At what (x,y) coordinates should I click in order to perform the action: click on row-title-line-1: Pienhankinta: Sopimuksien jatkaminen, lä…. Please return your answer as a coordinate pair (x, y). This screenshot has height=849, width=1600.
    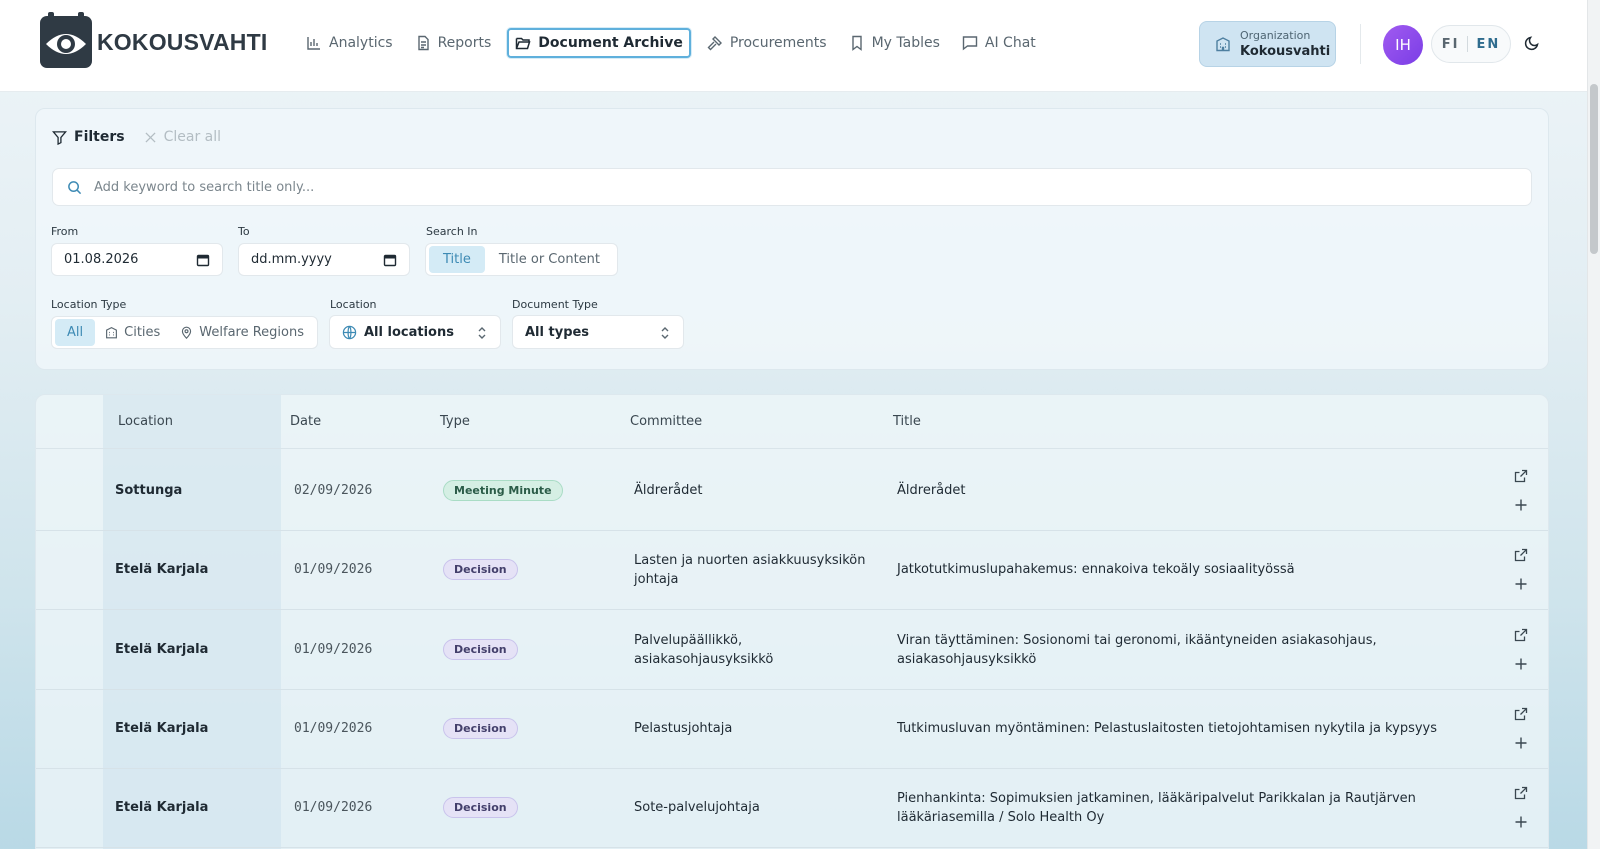
    Looking at the image, I should click on (1156, 798).